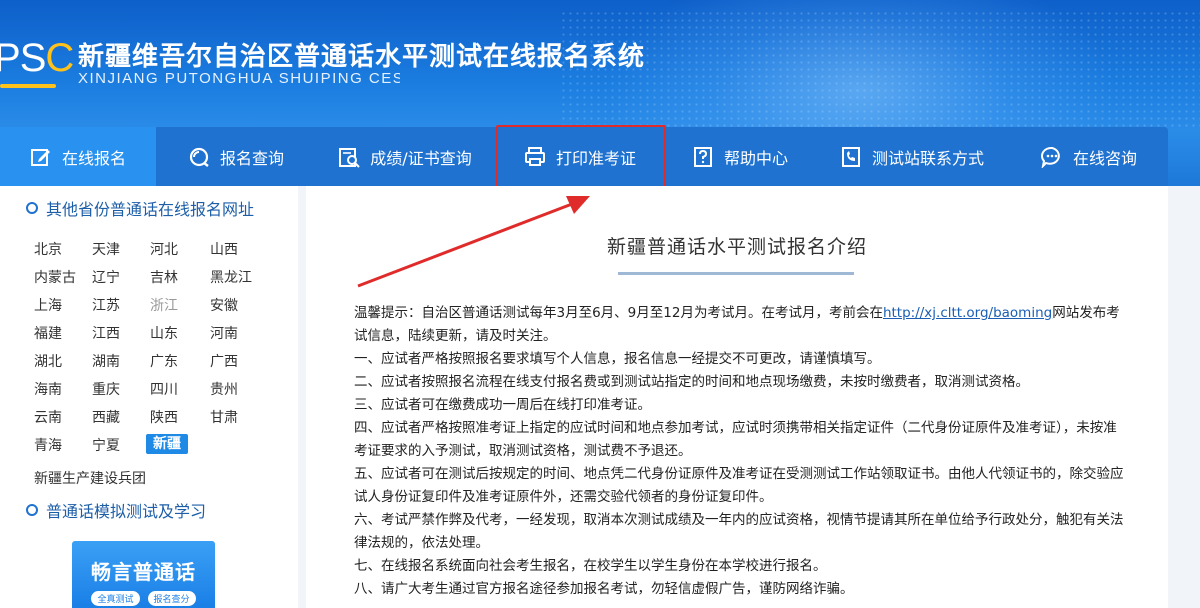 This screenshot has width=1200, height=608. Describe the element at coordinates (736, 247) in the screenshot. I see `page-title: 新疆普通话水平测试报名介绍` at that location.